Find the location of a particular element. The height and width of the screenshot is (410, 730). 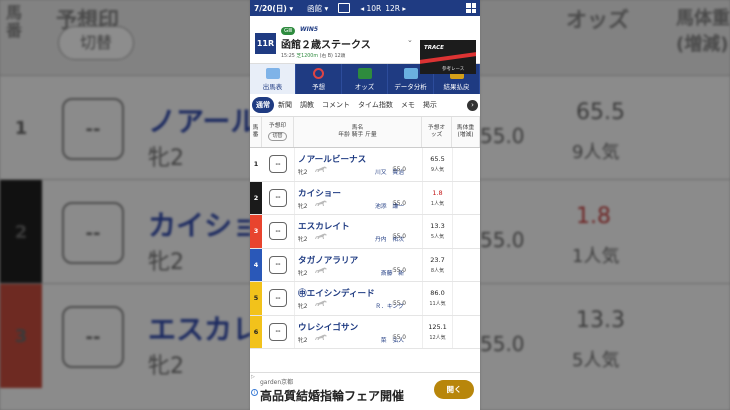

calendar-icon is located at coordinates (344, 8).